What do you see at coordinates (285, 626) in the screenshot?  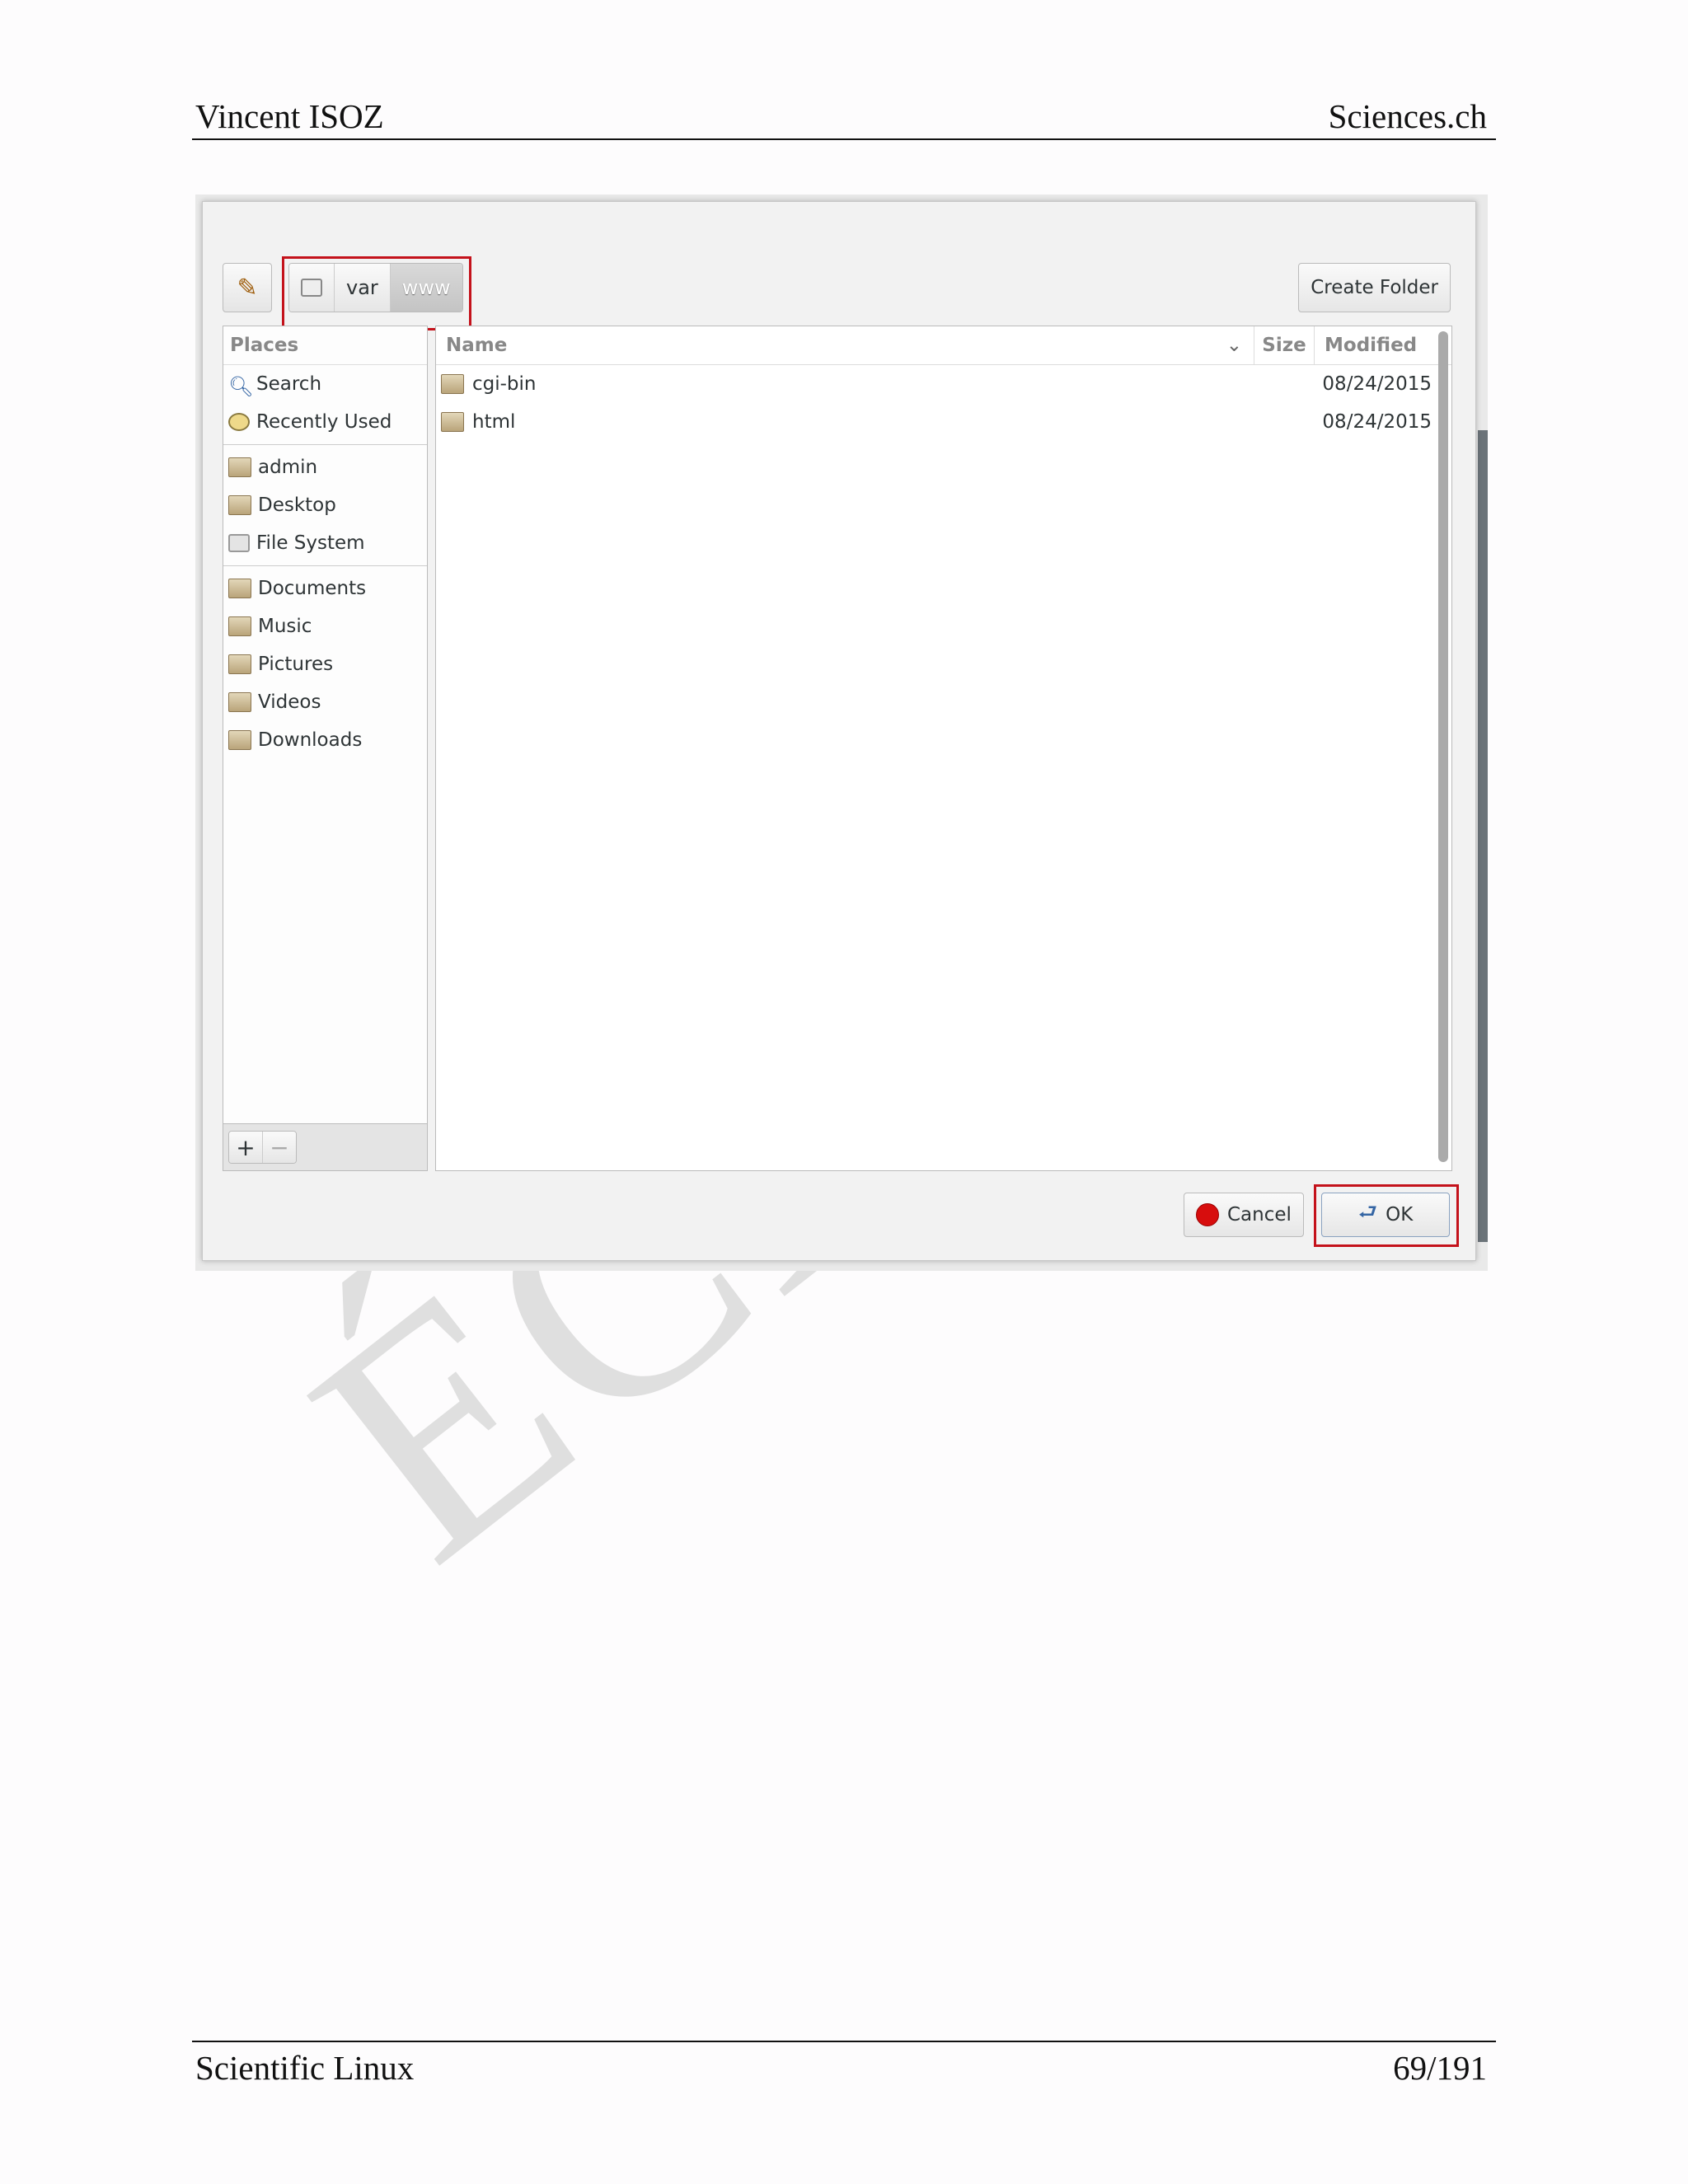 I see `place-label: Music` at bounding box center [285, 626].